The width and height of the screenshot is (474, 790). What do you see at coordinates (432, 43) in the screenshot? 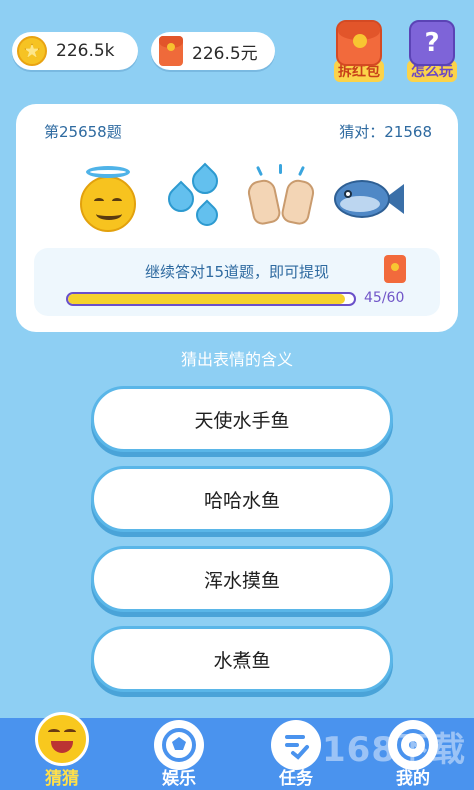
I see `question-mark-icon: ?` at bounding box center [432, 43].